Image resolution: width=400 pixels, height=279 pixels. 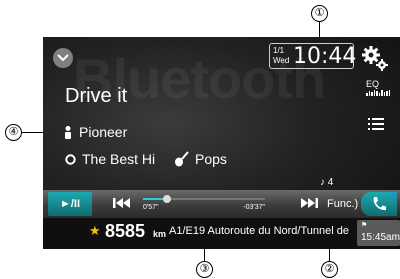 What do you see at coordinates (95, 230) in the screenshot?
I see `star-icon: ★` at bounding box center [95, 230].